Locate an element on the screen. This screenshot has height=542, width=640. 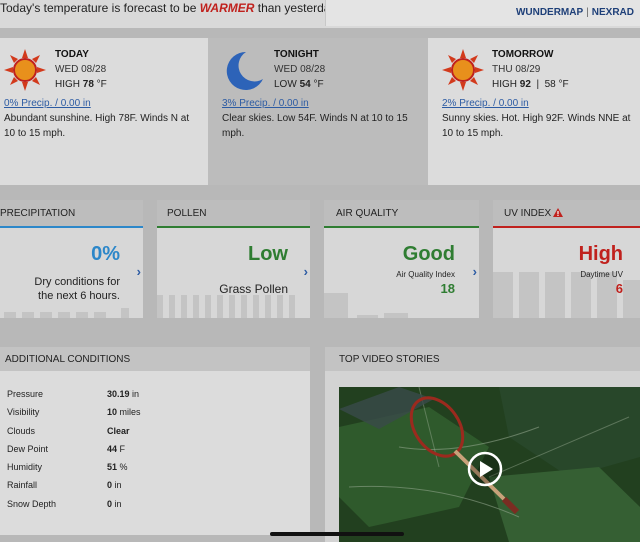
map-preview: WUNDERMAP | NEXRAD is located at coordinates (482, 13).